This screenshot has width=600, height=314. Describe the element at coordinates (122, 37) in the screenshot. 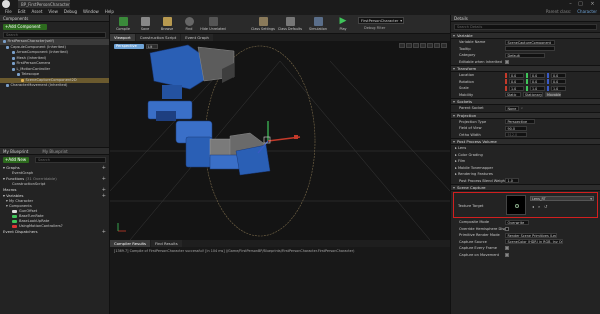

I see `tab-viewport: Viewport` at that location.